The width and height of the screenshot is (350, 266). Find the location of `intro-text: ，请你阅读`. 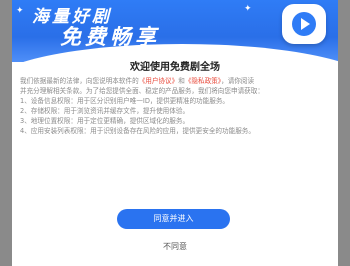

intro-text: ，请你阅读 is located at coordinates (238, 81).